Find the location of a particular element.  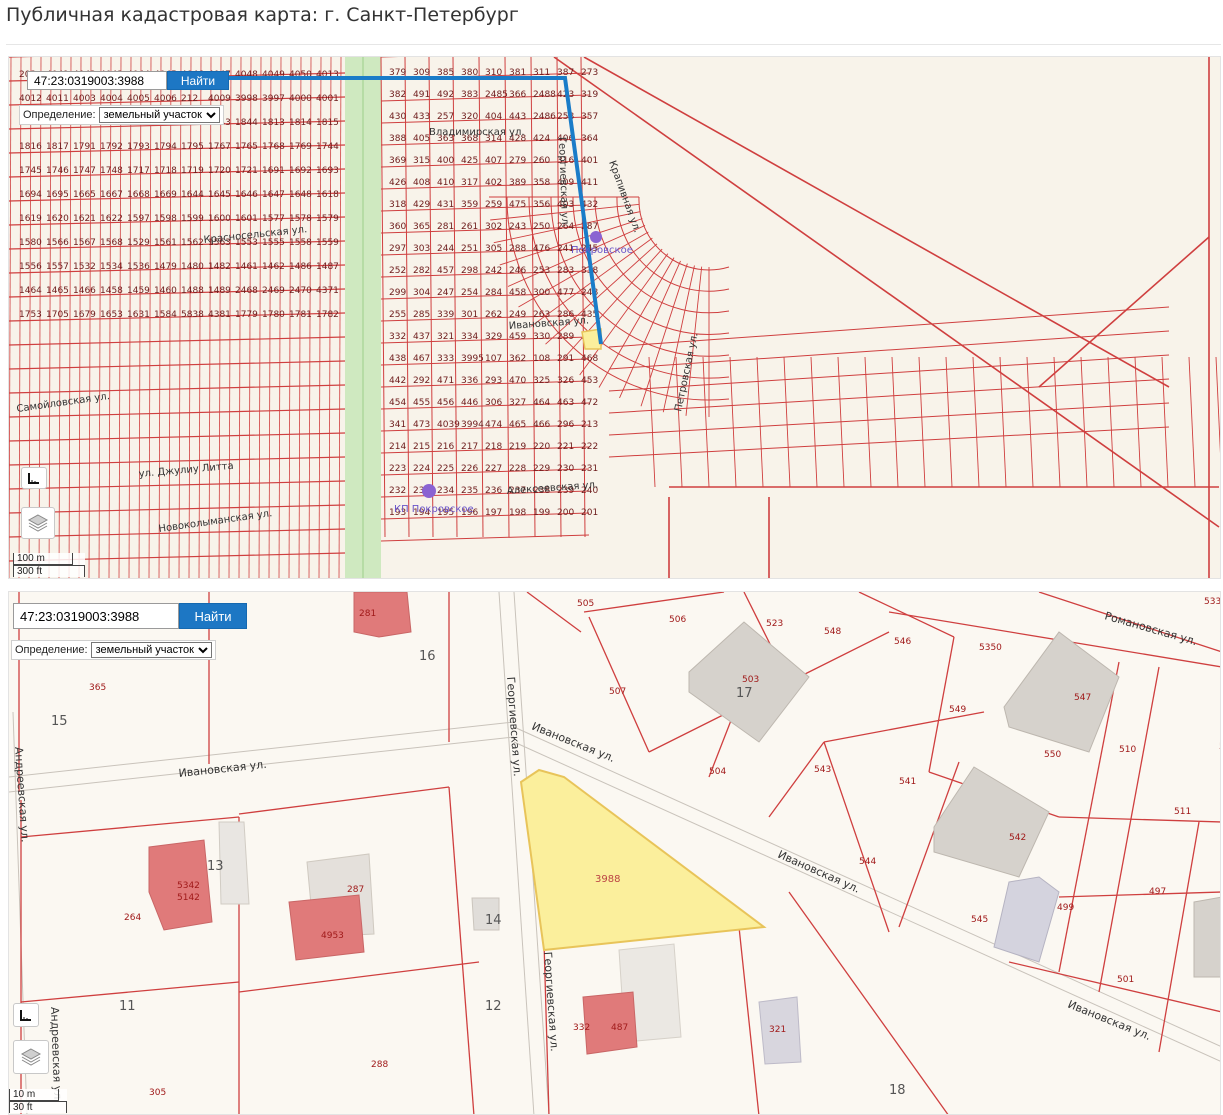

parcel-number: 356 is located at coordinates (541, 205).